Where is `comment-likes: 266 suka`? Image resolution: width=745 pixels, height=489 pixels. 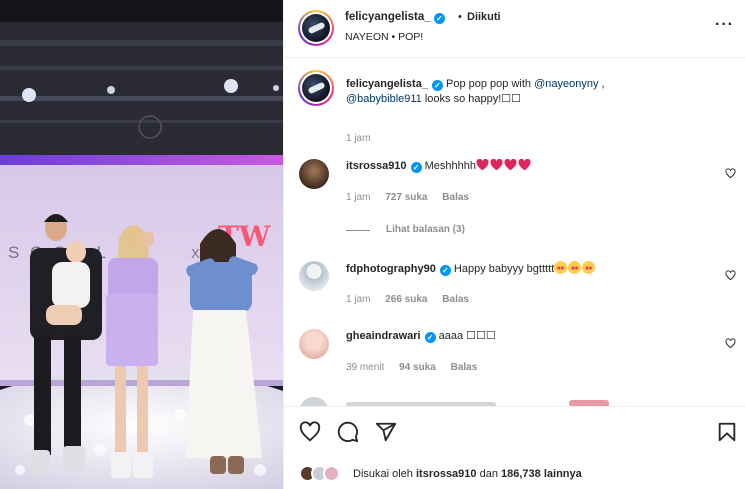
comment-likes: 266 suka is located at coordinates (406, 299).